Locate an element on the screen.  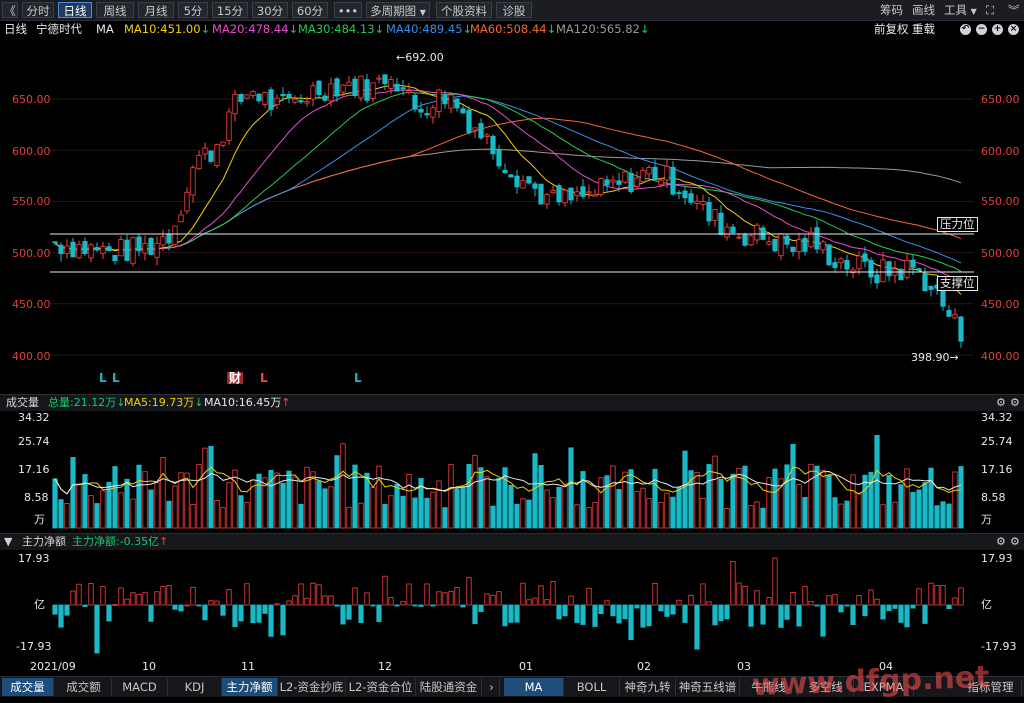
zoom-out-icon: − is located at coordinates (981, 29).